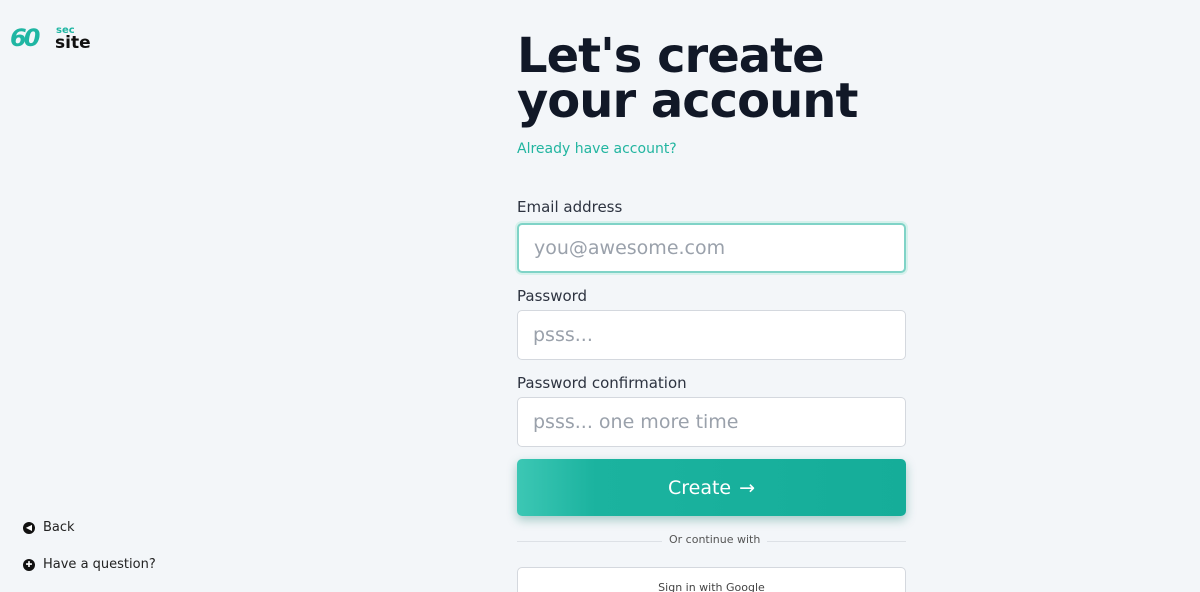 This screenshot has width=1200, height=592. Describe the element at coordinates (25, 38) in the screenshot. I see `logo-number: 60` at that location.